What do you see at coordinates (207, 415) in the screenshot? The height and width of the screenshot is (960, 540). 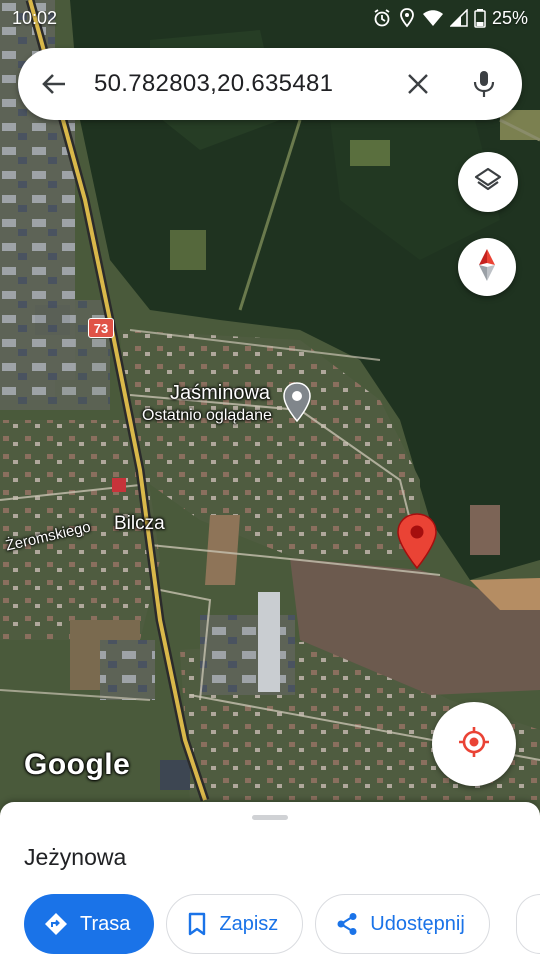 I see `place-pin-subtitle: Ostatnio oglądane` at bounding box center [207, 415].